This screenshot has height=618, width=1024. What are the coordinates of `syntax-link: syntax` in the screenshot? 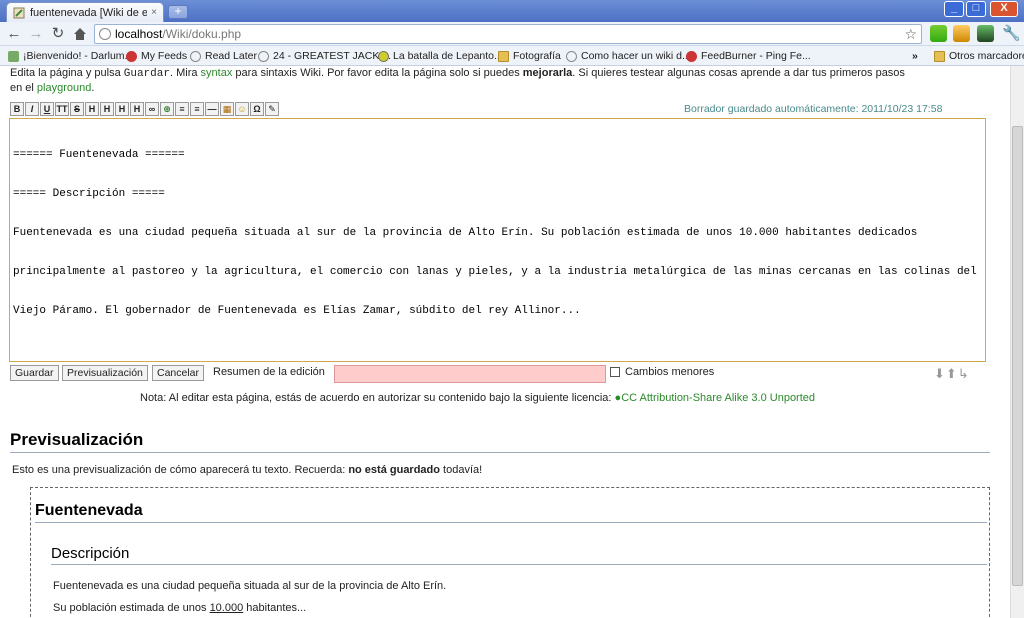 It's located at (217, 73).